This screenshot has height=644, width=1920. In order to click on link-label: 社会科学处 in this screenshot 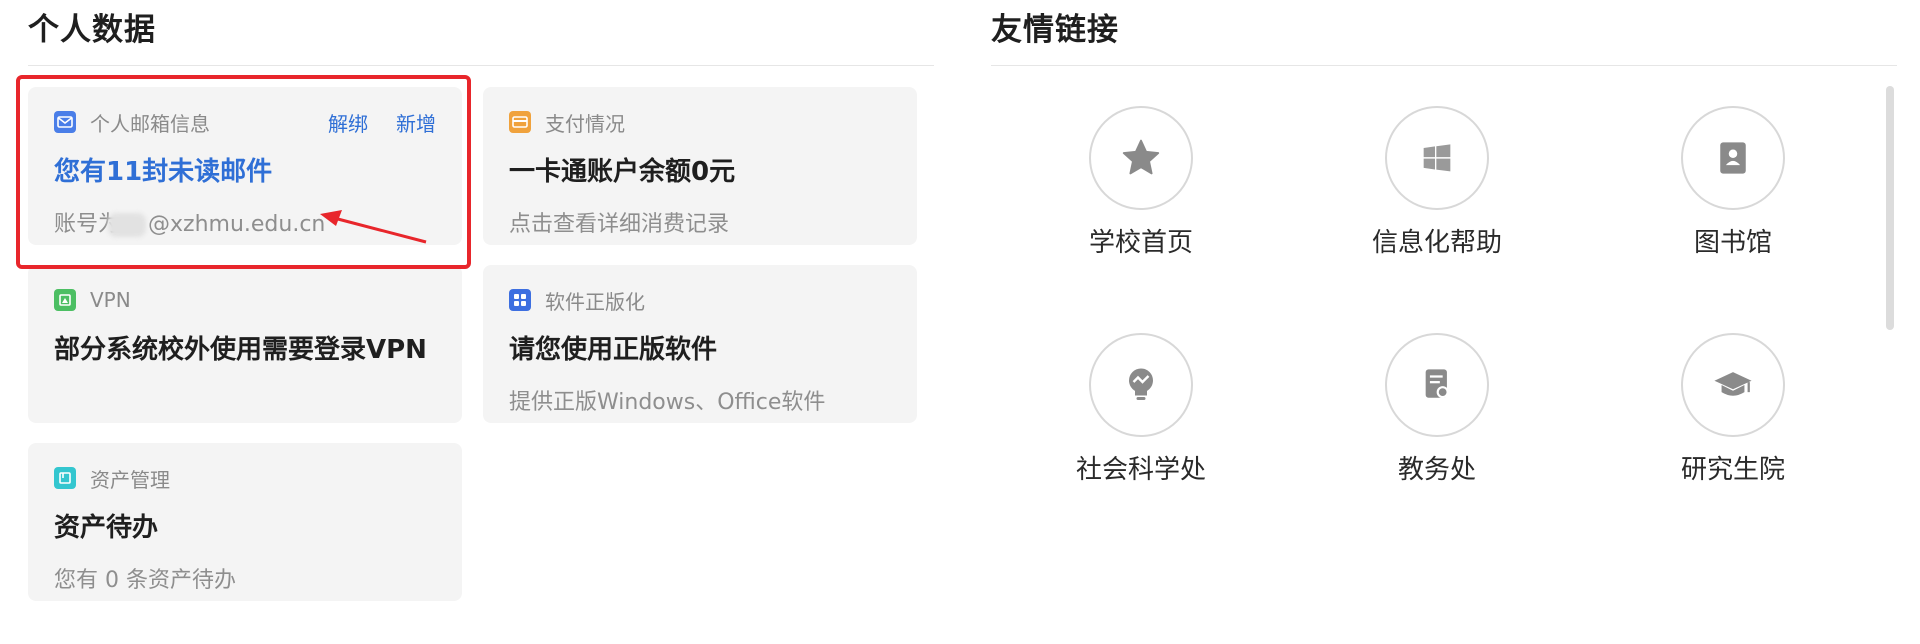, I will do `click(1140, 470)`.